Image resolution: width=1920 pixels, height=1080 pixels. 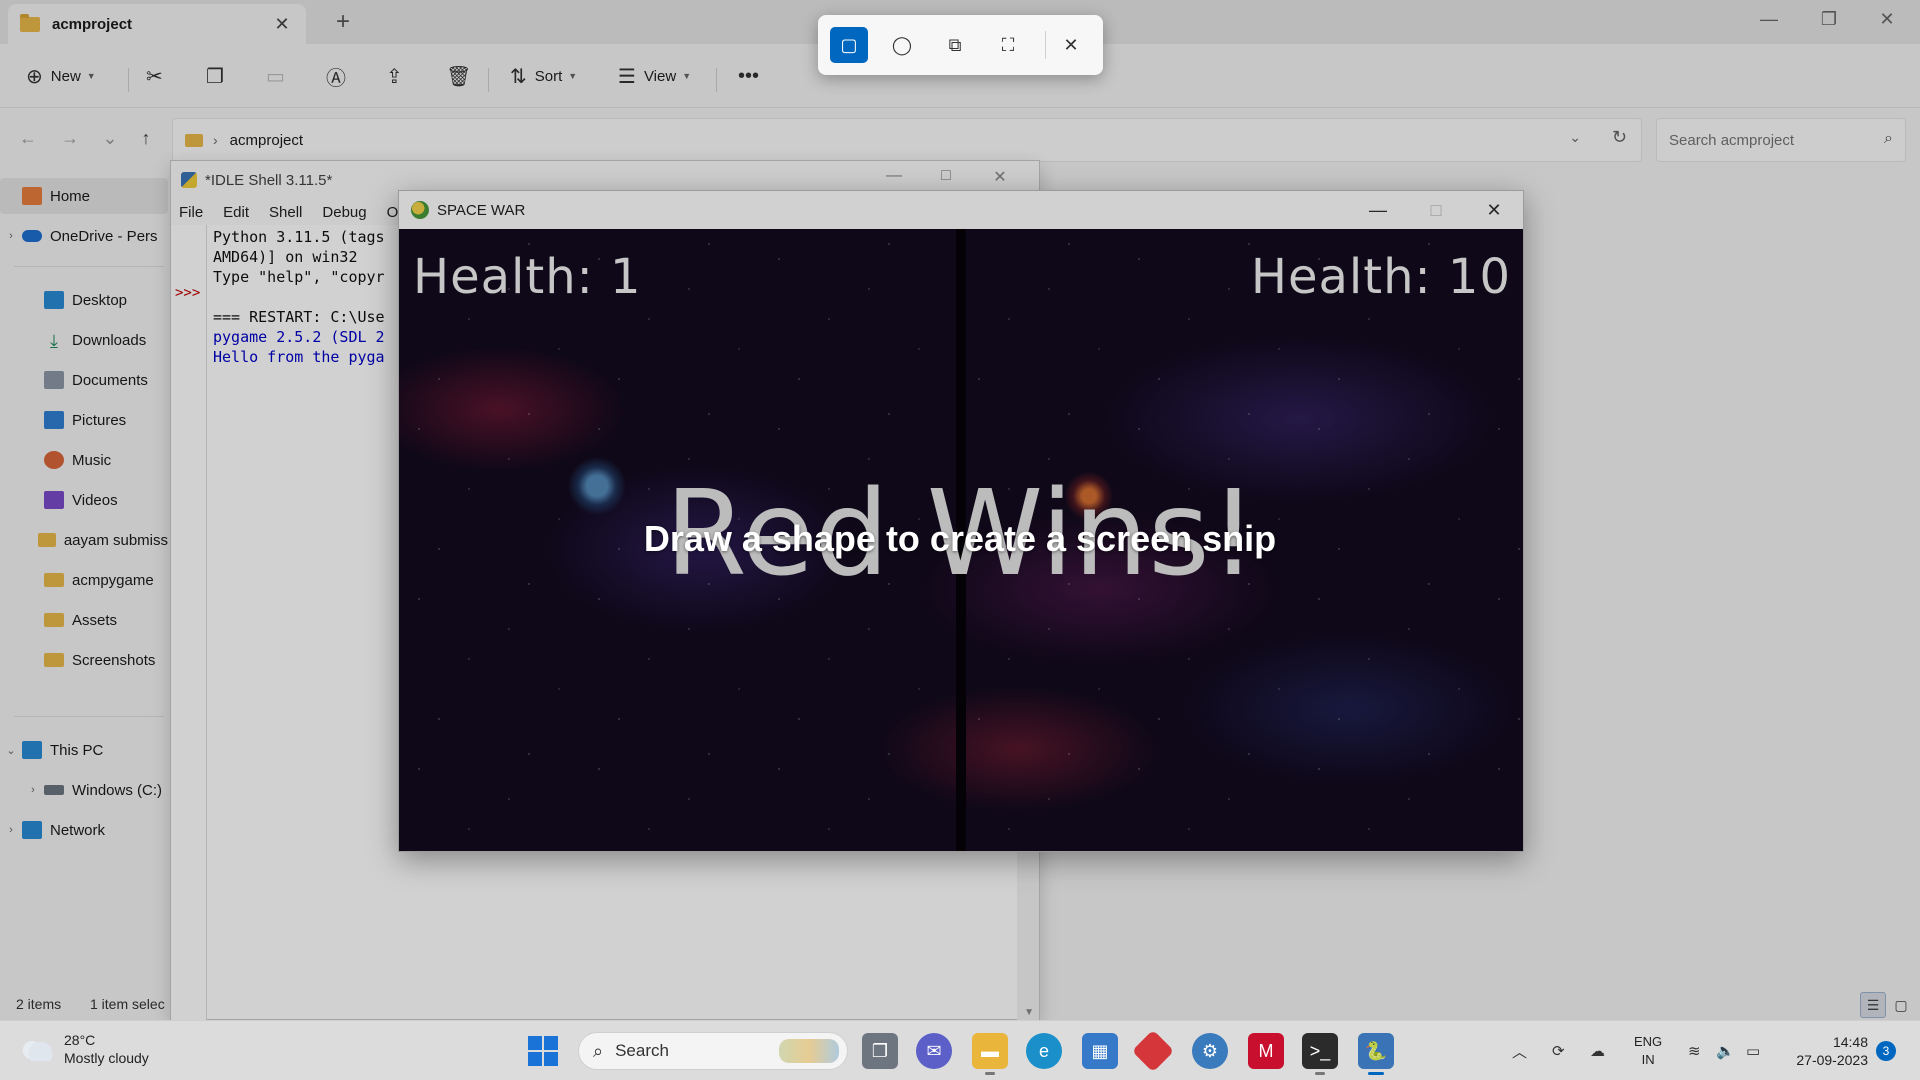 I want to click on nav-label: Documents, so click(x=110, y=380).